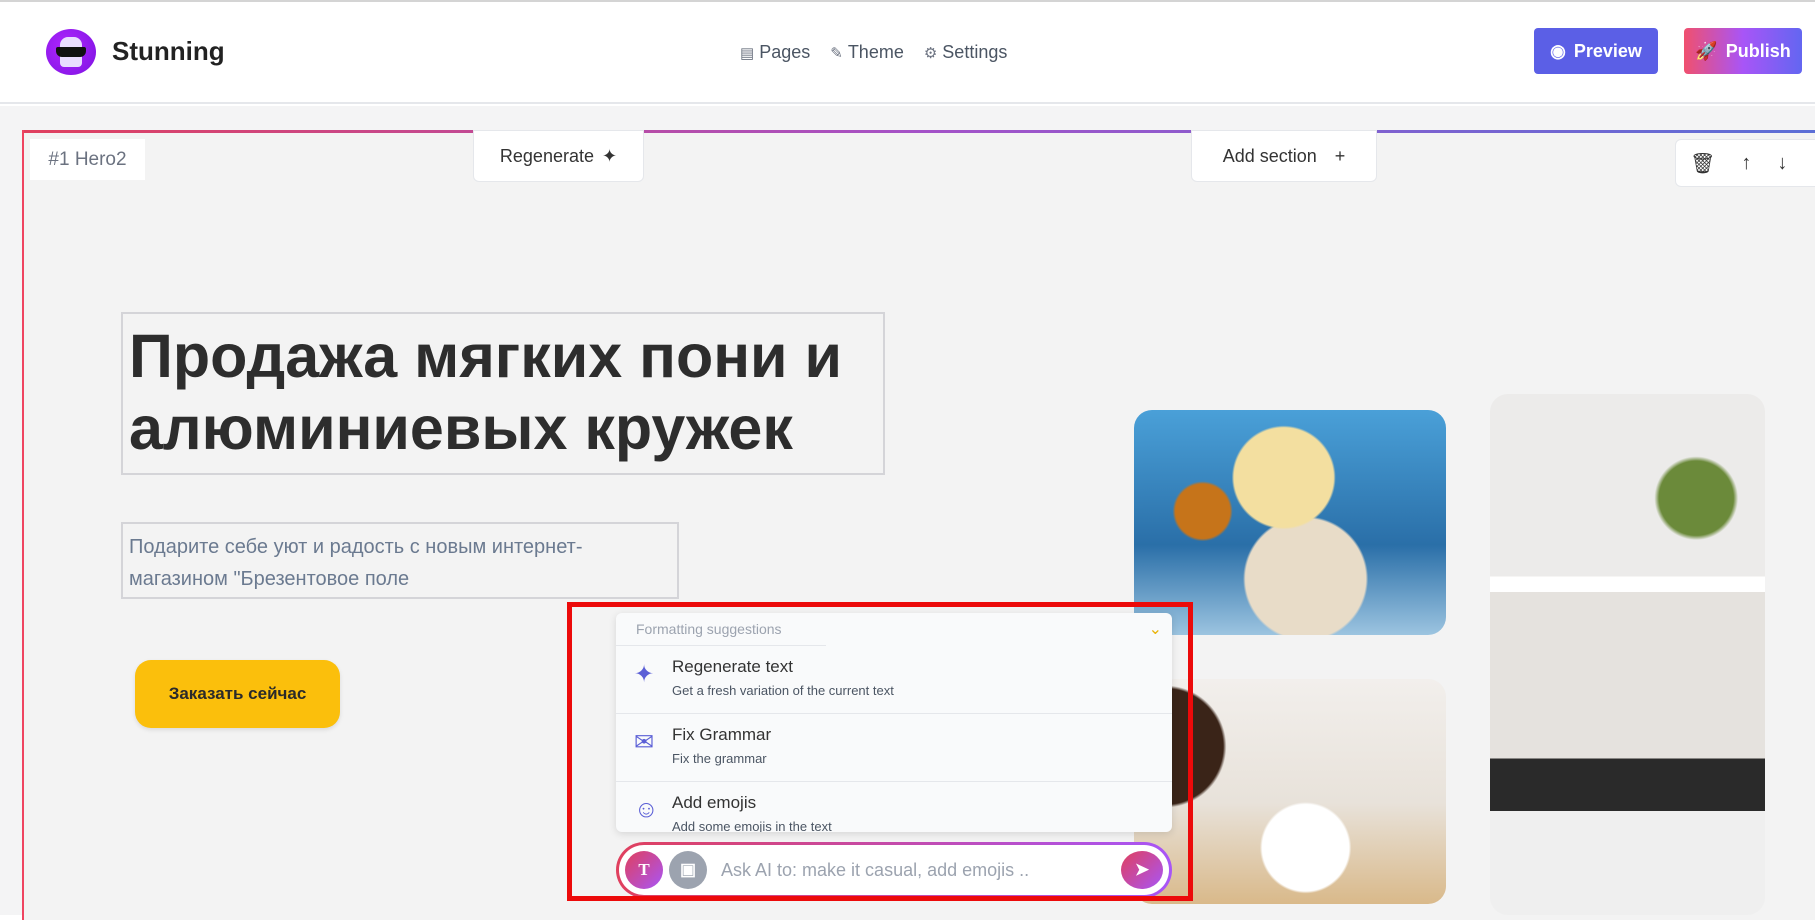 The height and width of the screenshot is (920, 1815). What do you see at coordinates (87, 159) in the screenshot?
I see `section-tag: #1 Hero2` at bounding box center [87, 159].